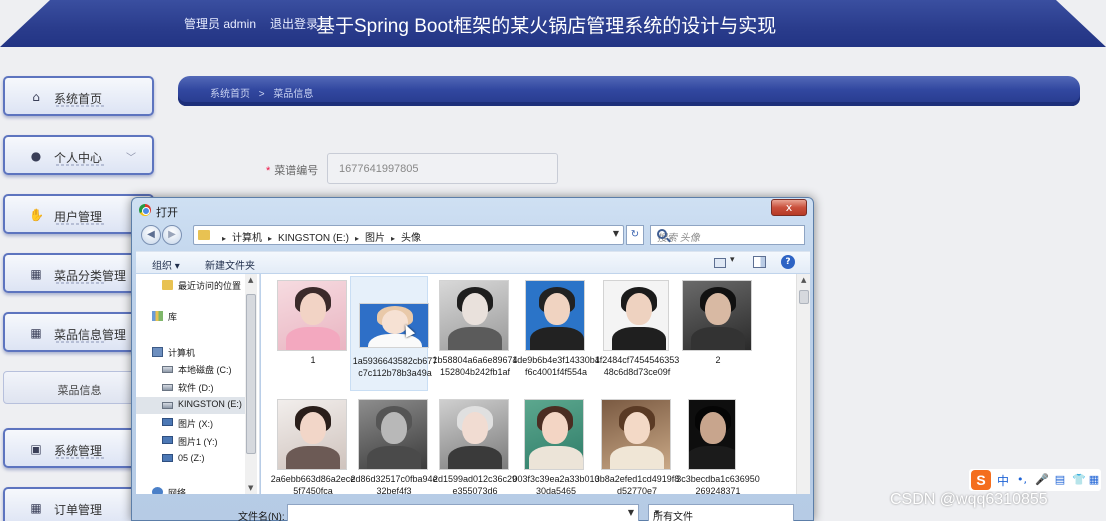 The image size is (1106, 521). Describe the element at coordinates (78, 96) in the screenshot. I see `sidebar-item-home: ⌂ 系统首页` at that location.